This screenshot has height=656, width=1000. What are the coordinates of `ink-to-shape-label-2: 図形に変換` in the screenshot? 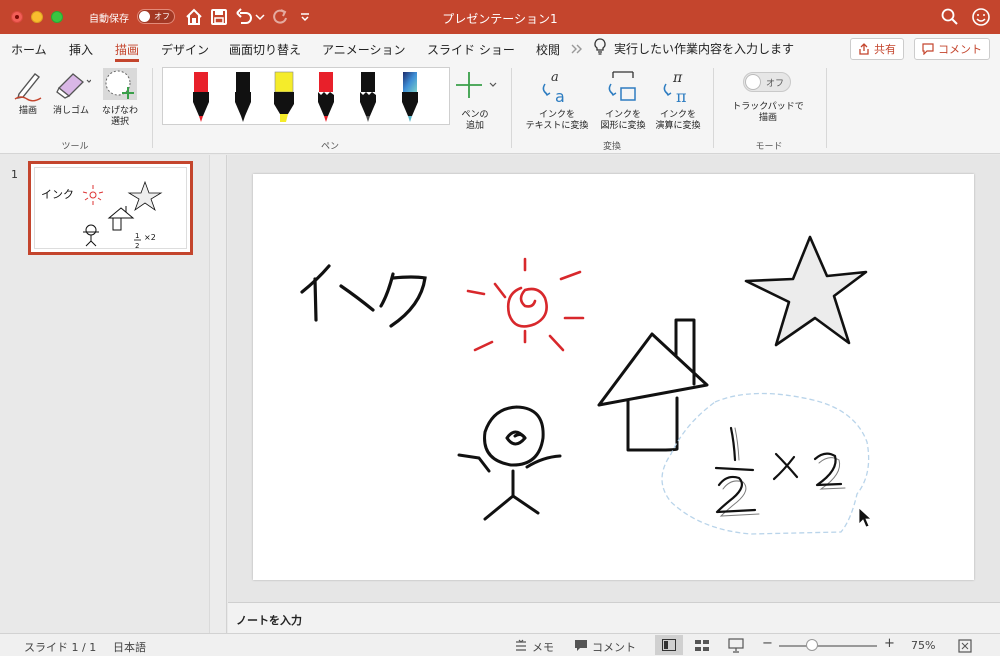 It's located at (623, 126).